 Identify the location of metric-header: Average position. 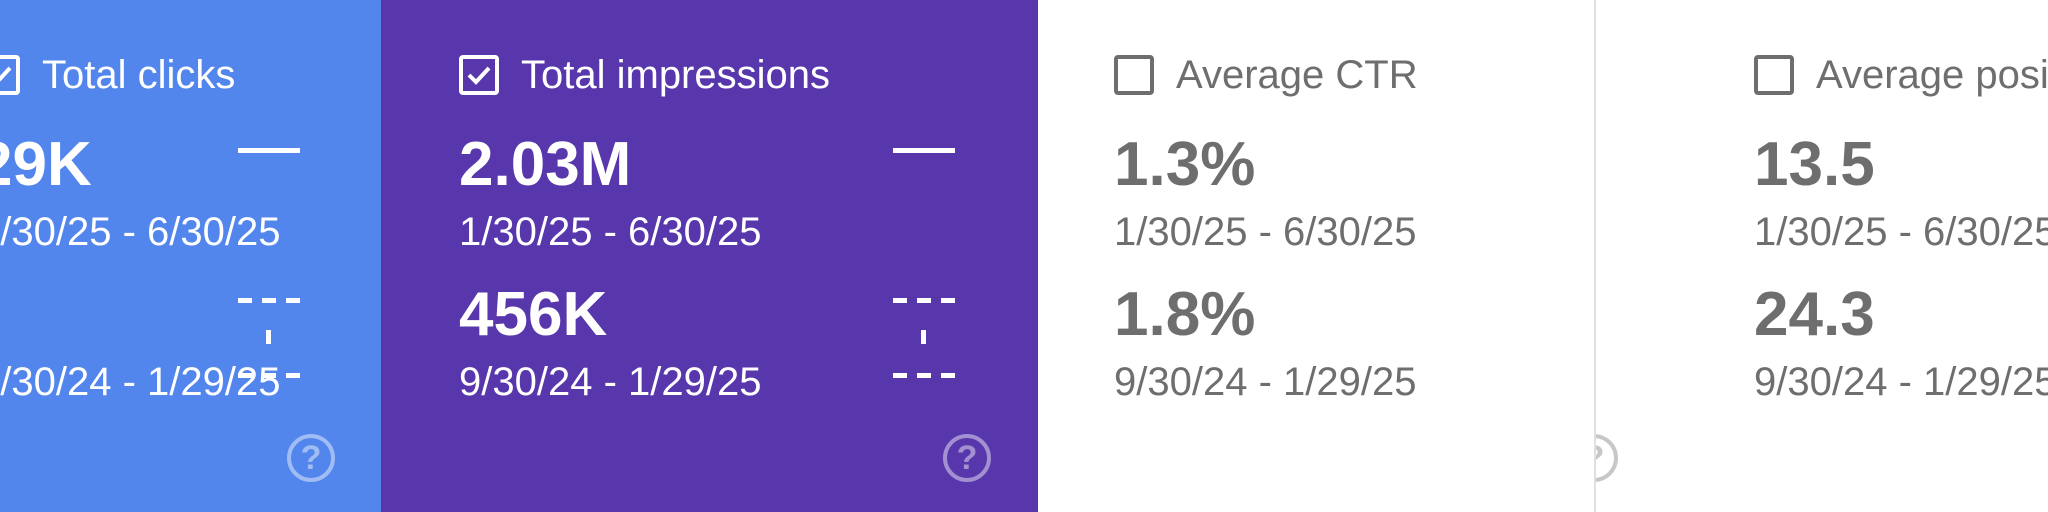
(1901, 75).